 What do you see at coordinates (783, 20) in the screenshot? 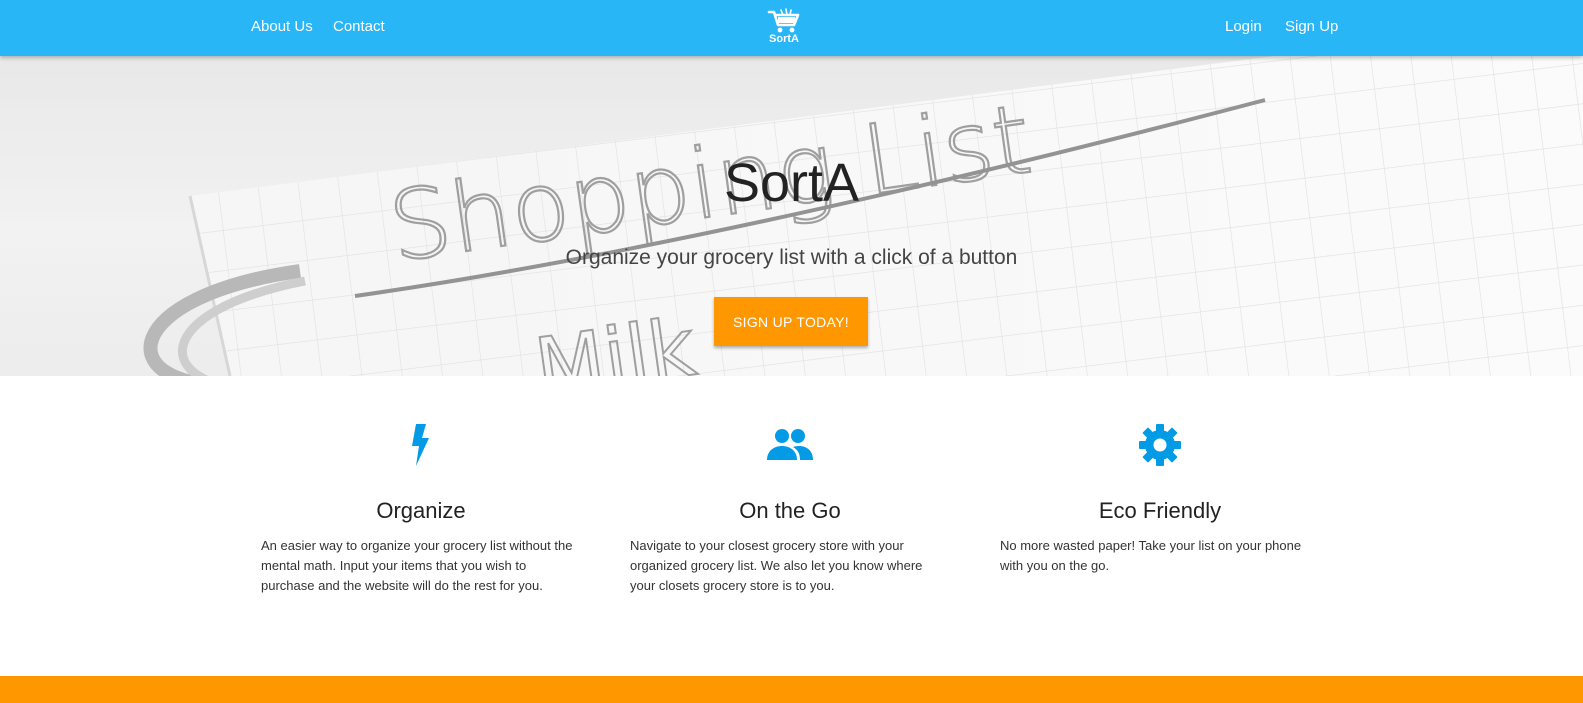
I see `shopping-cart-icon` at bounding box center [783, 20].